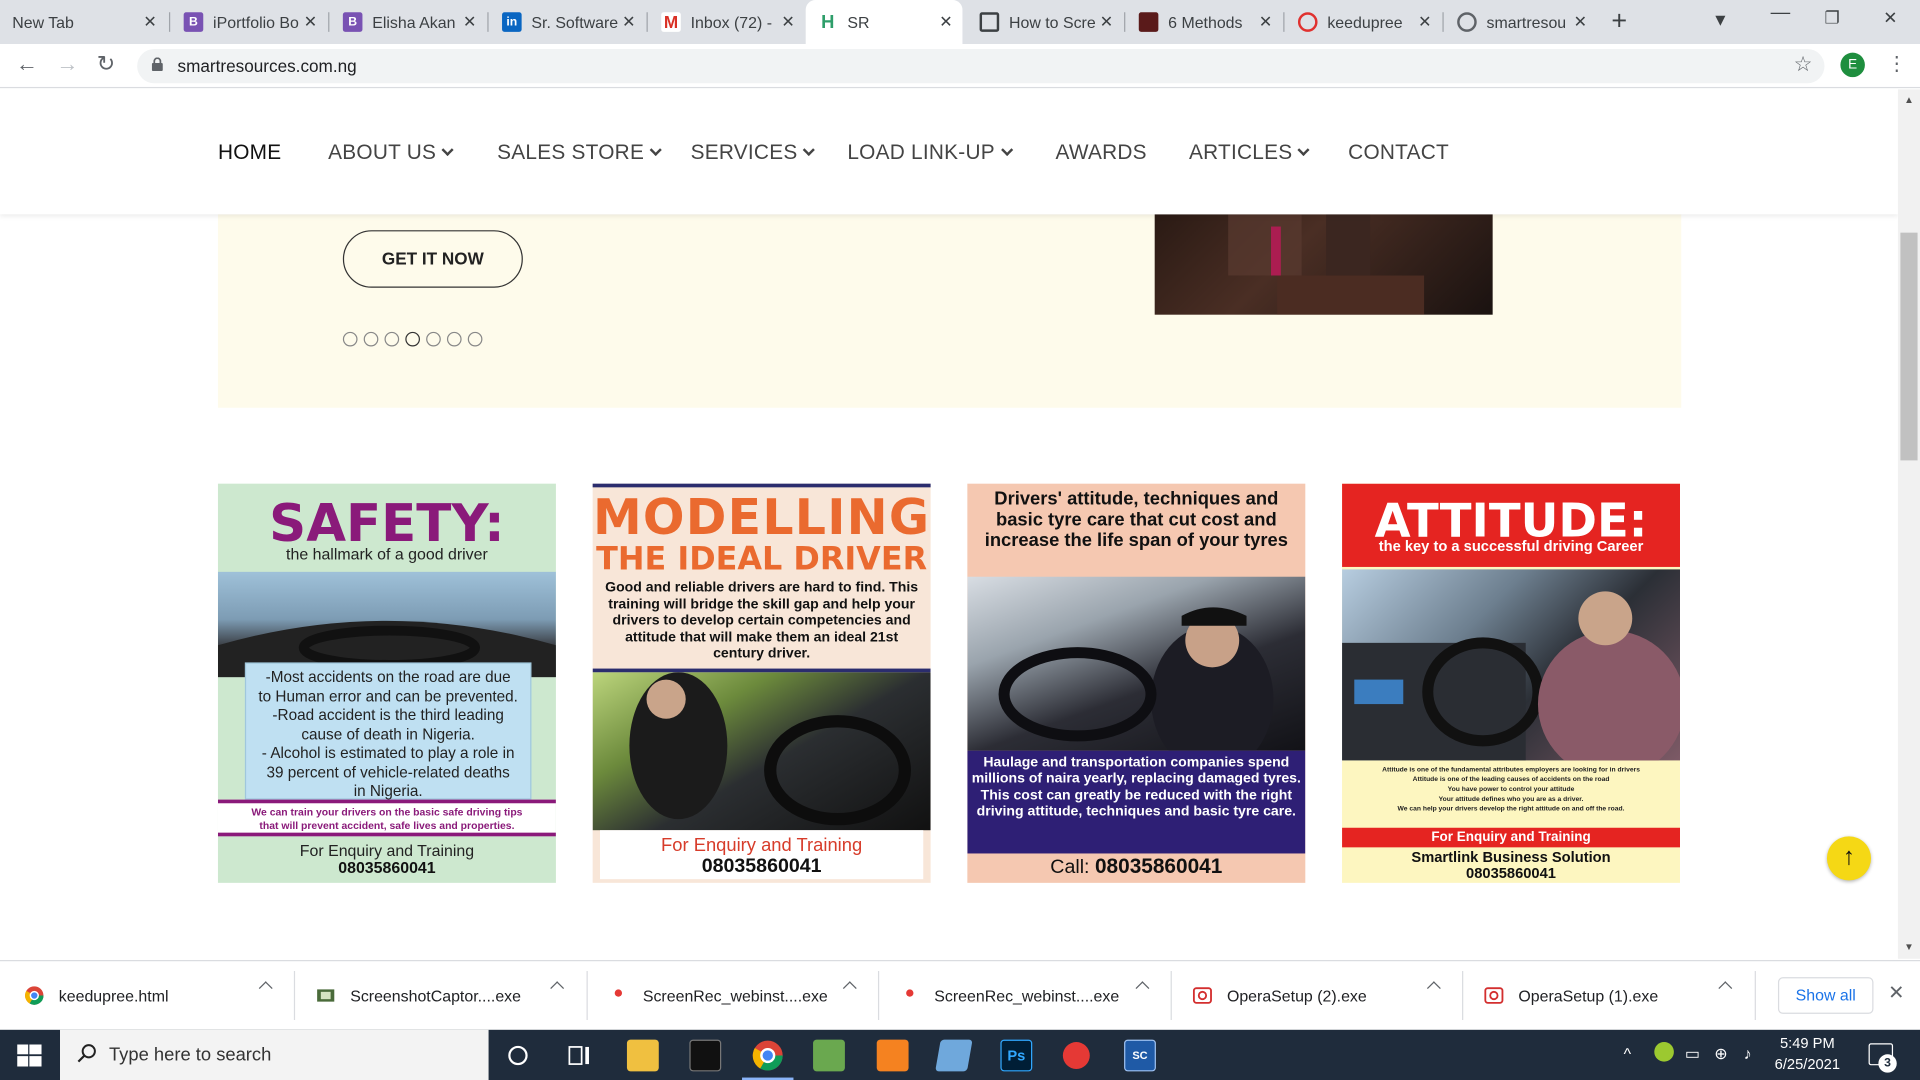 Image resolution: width=1920 pixels, height=1080 pixels. I want to click on tab-how-to-screenshot: How to Scre ✕, so click(1045, 22).